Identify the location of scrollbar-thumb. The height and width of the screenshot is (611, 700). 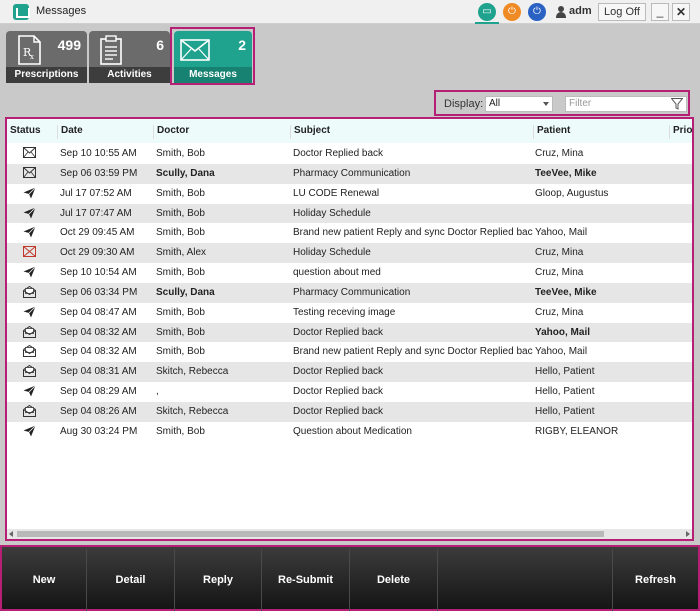
(310, 534).